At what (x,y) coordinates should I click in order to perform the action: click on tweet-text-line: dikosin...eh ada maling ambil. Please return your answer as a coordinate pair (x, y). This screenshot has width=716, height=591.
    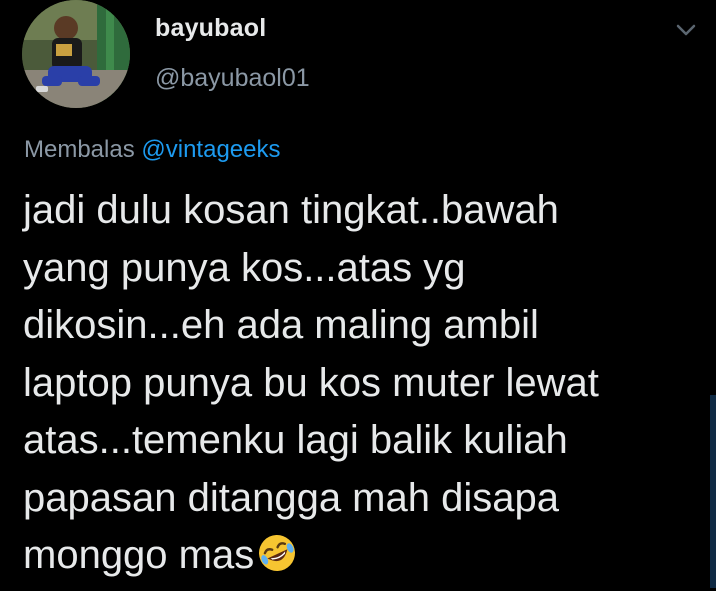
    Looking at the image, I should click on (281, 325).